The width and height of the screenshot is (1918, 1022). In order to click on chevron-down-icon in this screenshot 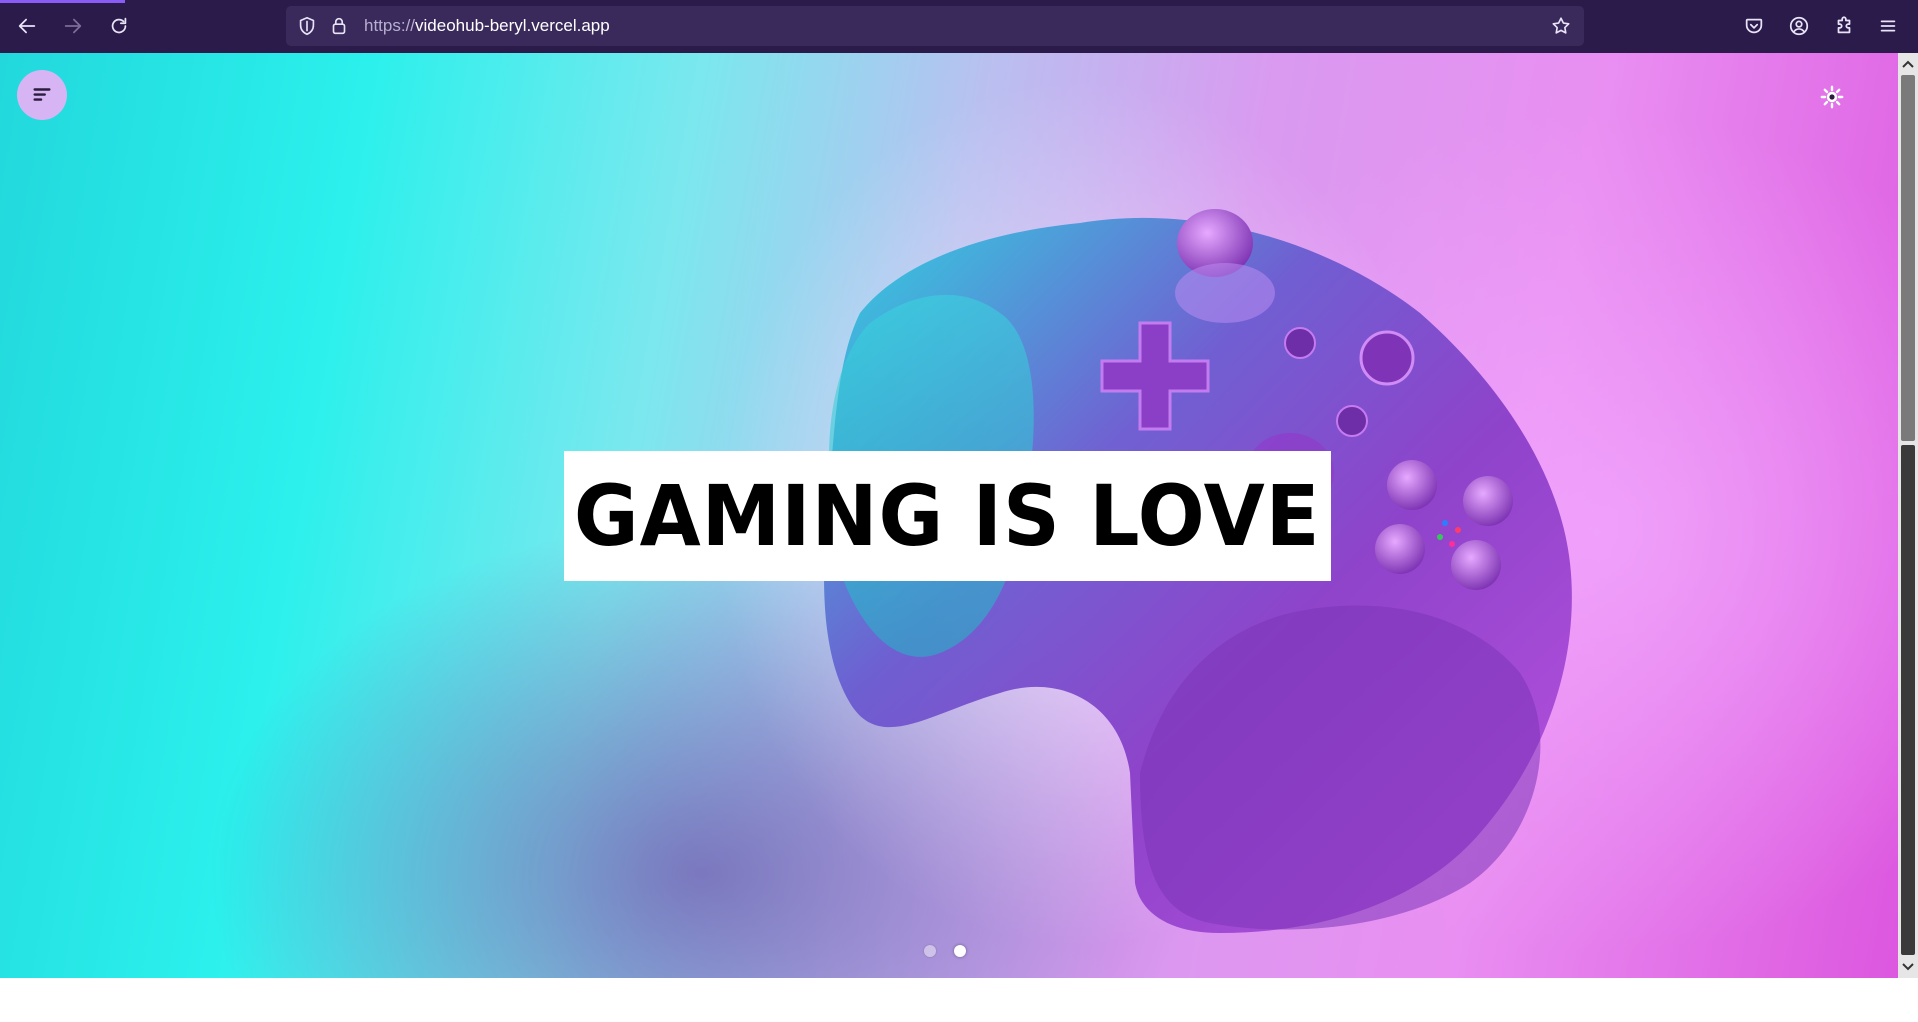, I will do `click(1908, 967)`.